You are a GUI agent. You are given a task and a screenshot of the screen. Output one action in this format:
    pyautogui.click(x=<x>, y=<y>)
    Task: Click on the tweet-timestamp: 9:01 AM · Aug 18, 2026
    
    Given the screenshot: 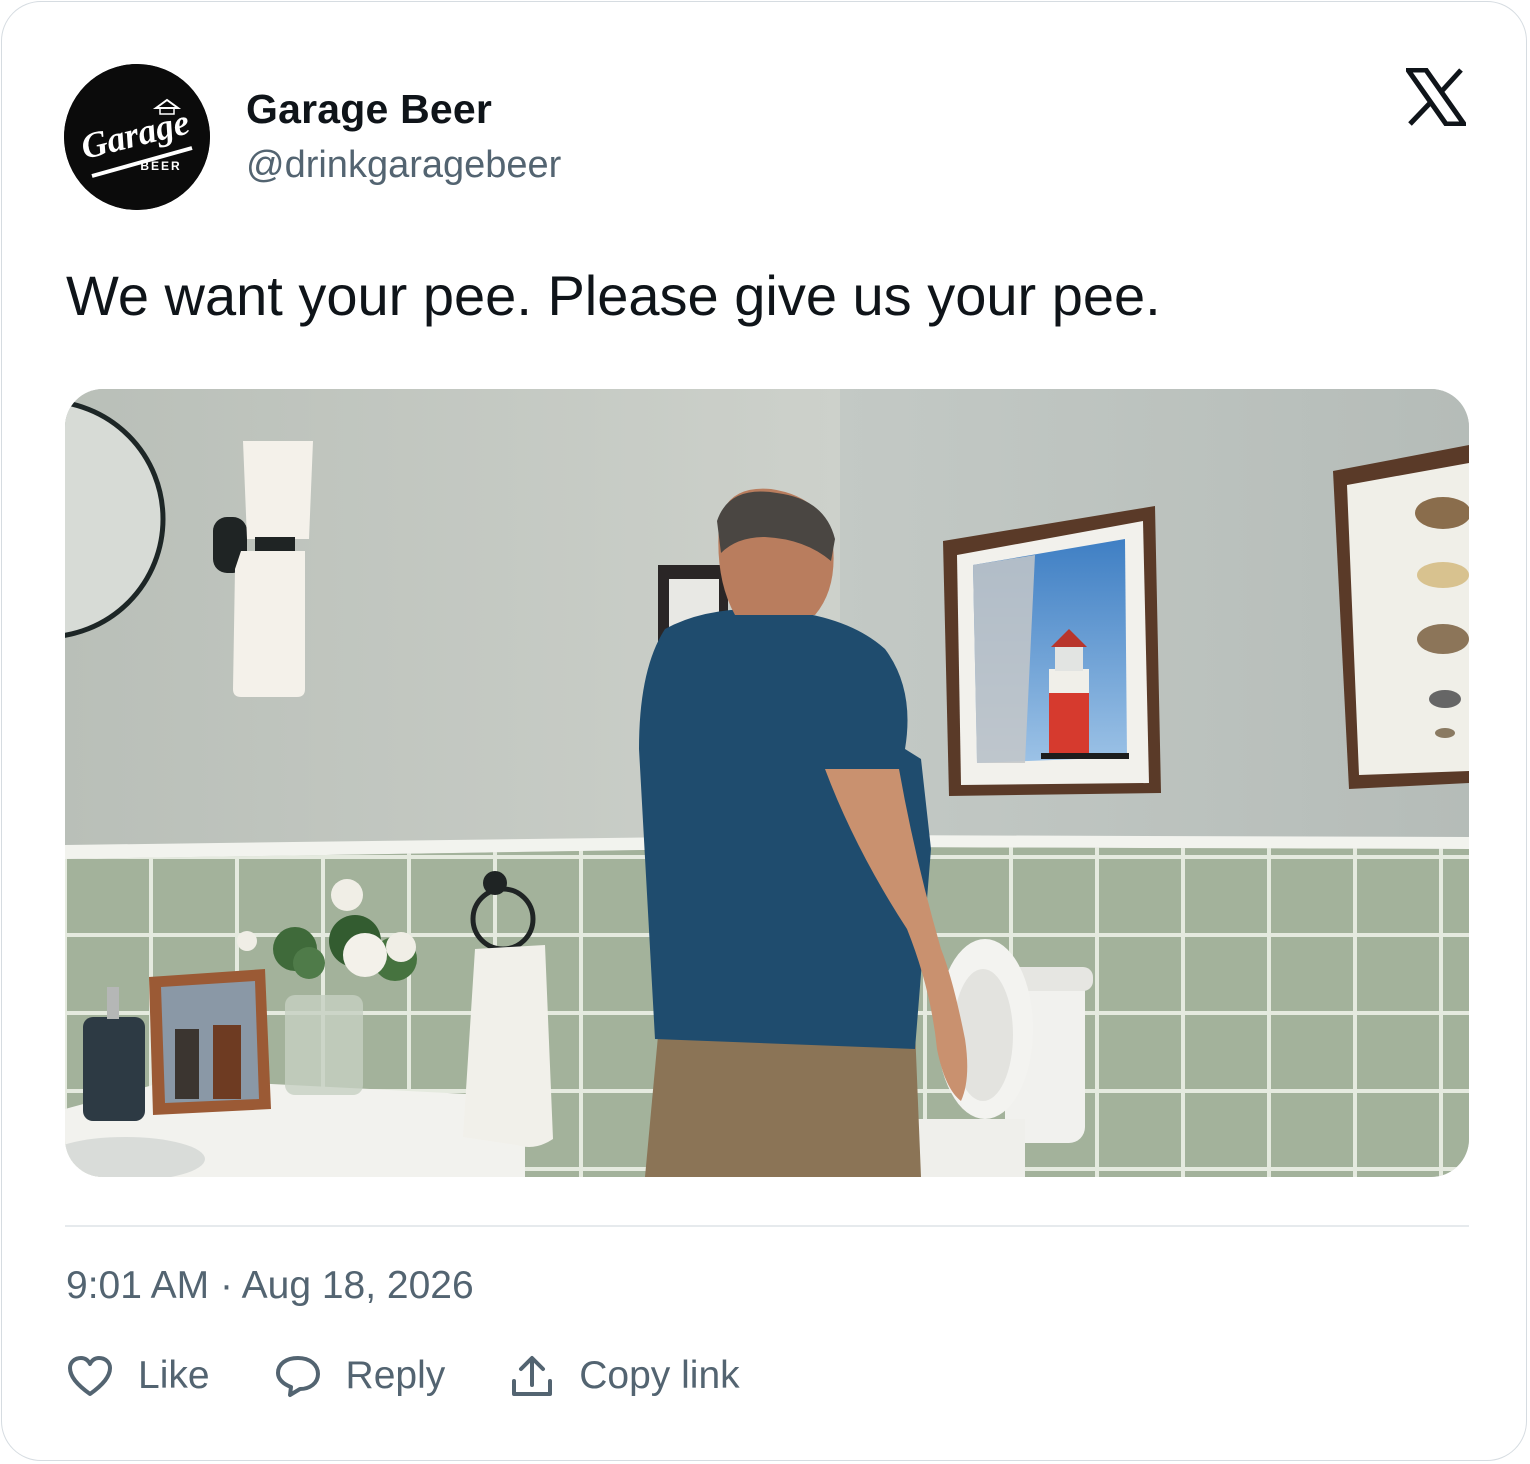 What is the action you would take?
    pyautogui.click(x=270, y=1286)
    